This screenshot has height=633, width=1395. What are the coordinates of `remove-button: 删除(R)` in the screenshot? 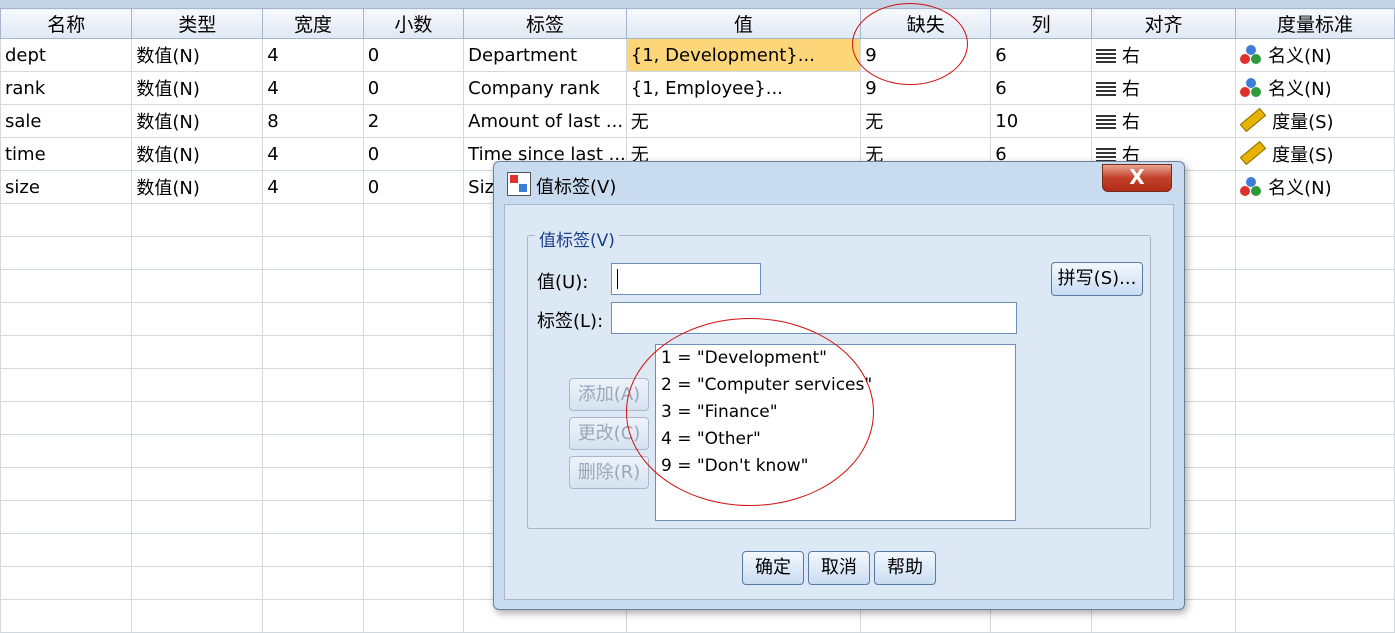 It's located at (609, 472).